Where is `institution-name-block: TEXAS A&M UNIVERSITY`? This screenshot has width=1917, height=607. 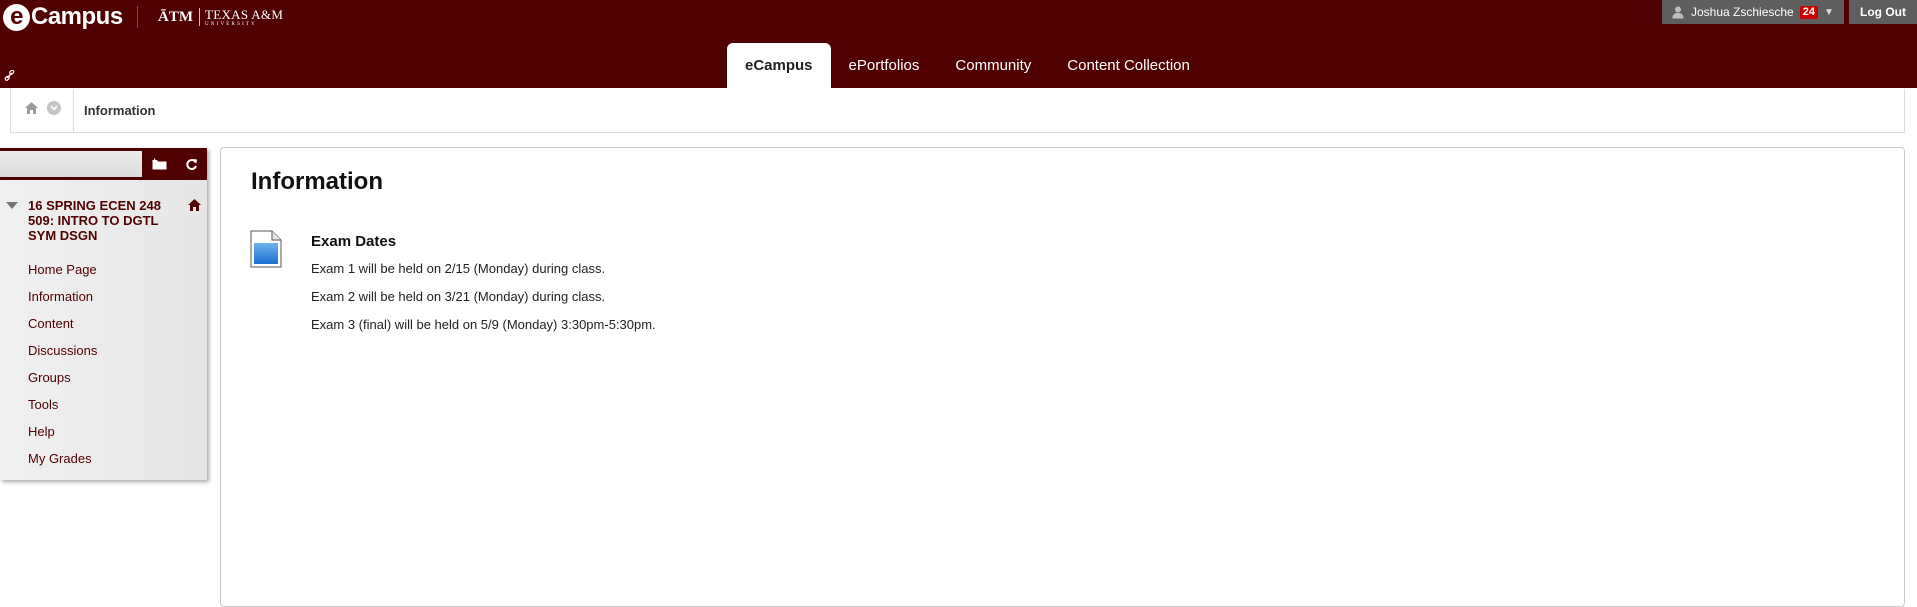
institution-name-block: TEXAS A&M UNIVERSITY is located at coordinates (244, 17).